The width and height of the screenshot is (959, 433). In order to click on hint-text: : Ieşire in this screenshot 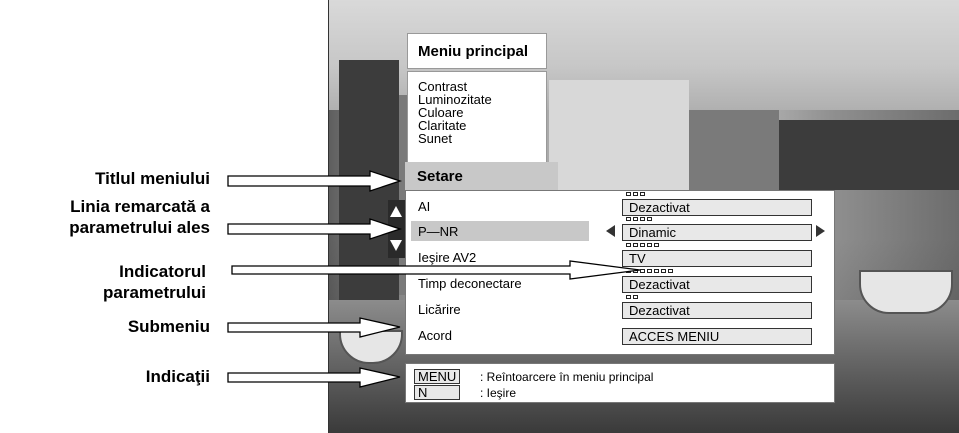, I will do `click(498, 393)`.